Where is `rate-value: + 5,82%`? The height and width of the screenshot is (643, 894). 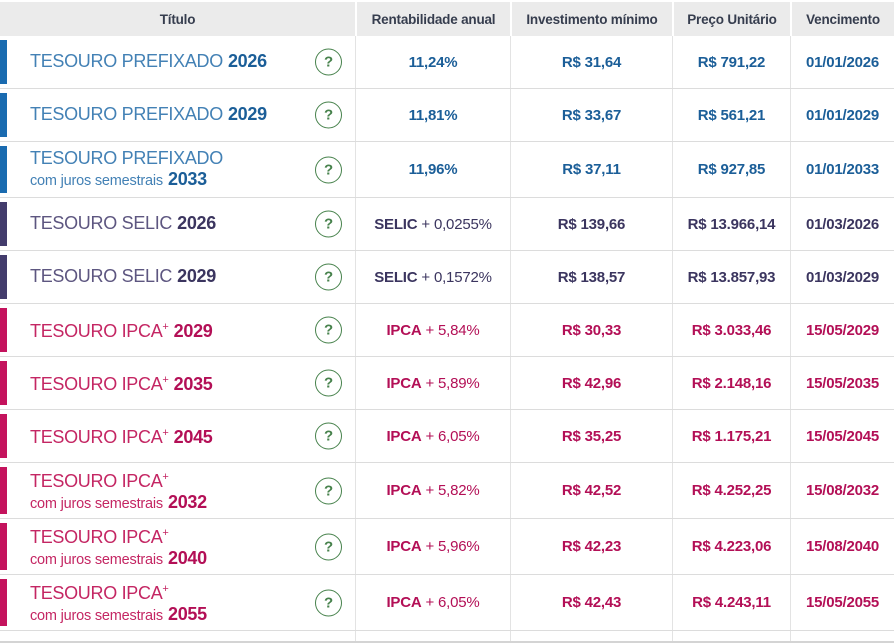
rate-value: + 5,82% is located at coordinates (452, 490).